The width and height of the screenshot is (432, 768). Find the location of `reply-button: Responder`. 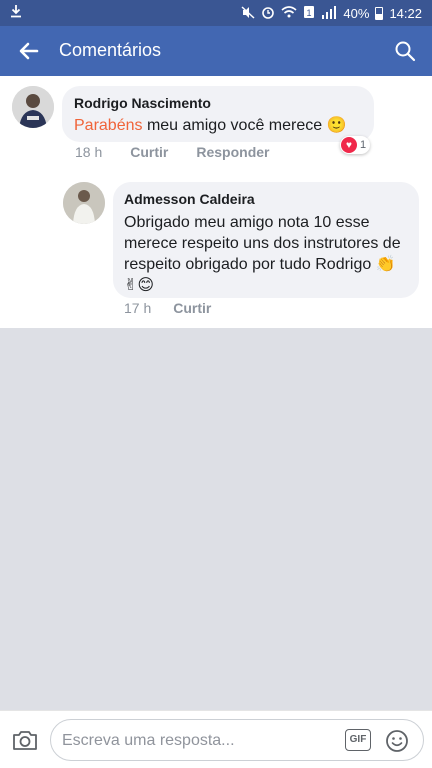

reply-button: Responder is located at coordinates (232, 152).